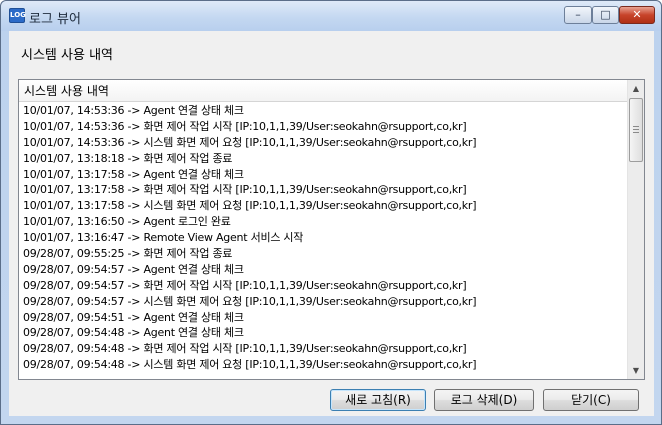 The image size is (662, 425). I want to click on log-row: 10/01/07, 14:53:36 -> Agent 연결 상태 체크, so click(323, 111).